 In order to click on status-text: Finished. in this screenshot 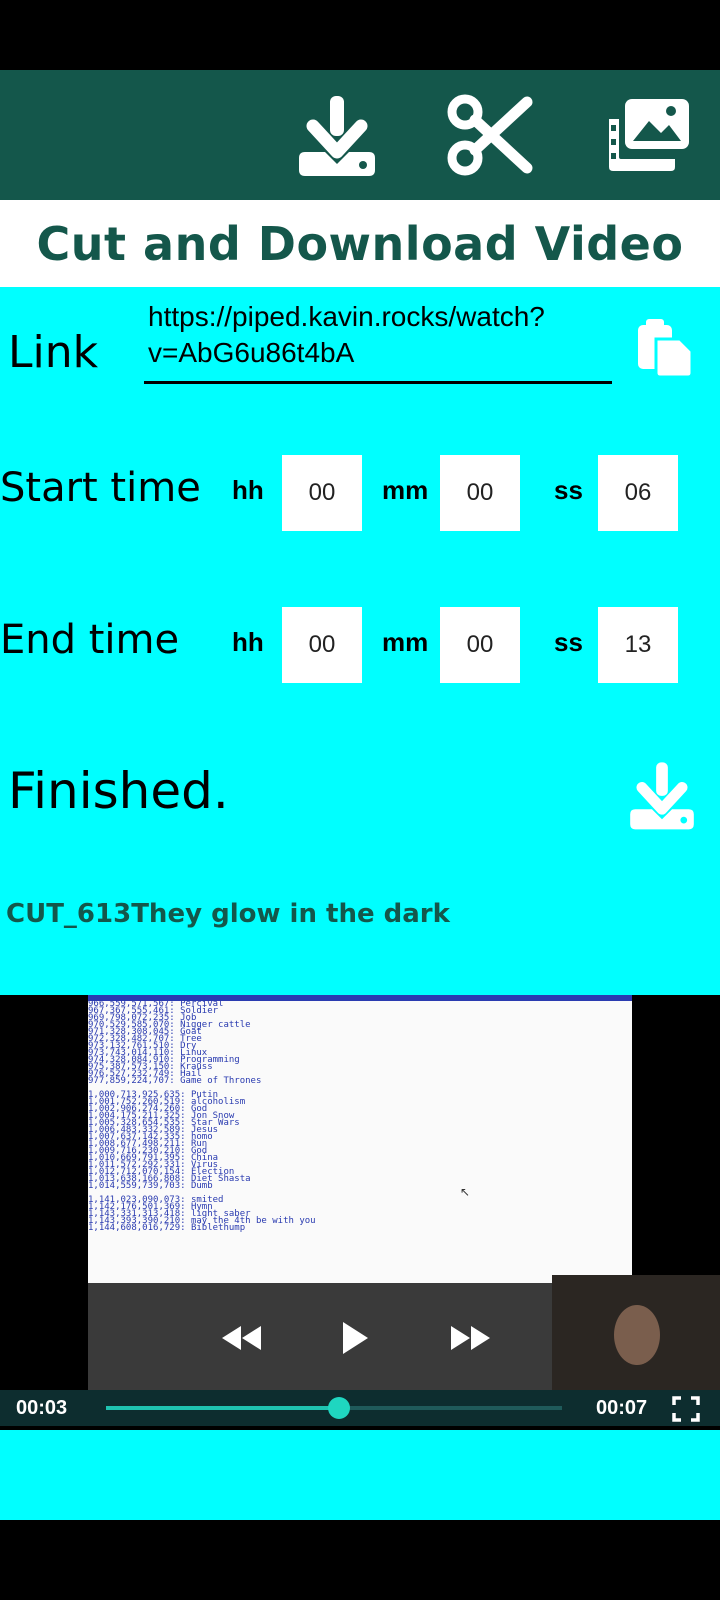, I will do `click(118, 791)`.